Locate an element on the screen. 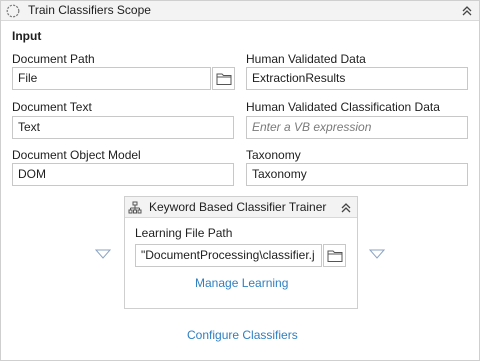 This screenshot has height=363, width=482. activity-title: Train Classifiers Scope is located at coordinates (89, 10).